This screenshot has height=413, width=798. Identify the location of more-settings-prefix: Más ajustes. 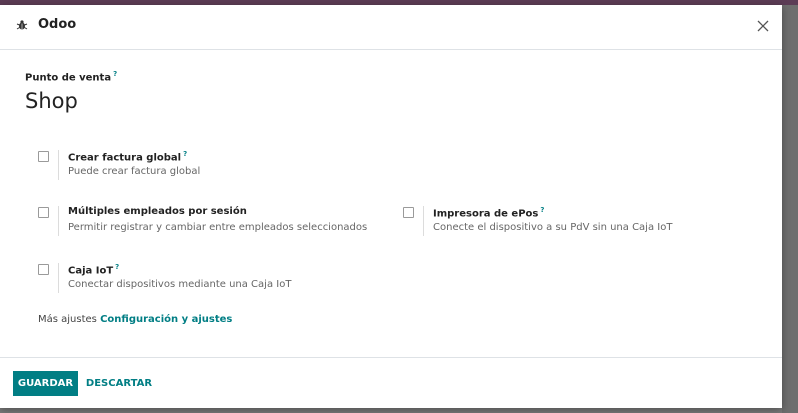
(67, 319).